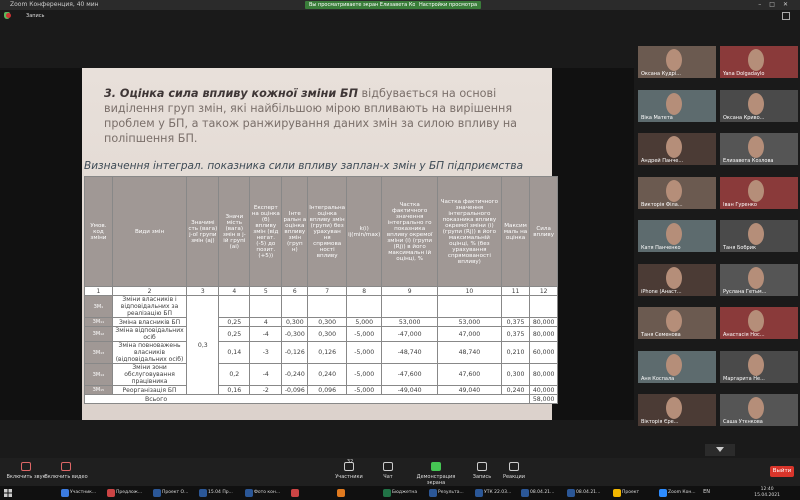 This screenshot has width=800, height=500. What do you see at coordinates (8, 493) in the screenshot?
I see `windows-start-icon` at bounding box center [8, 493].